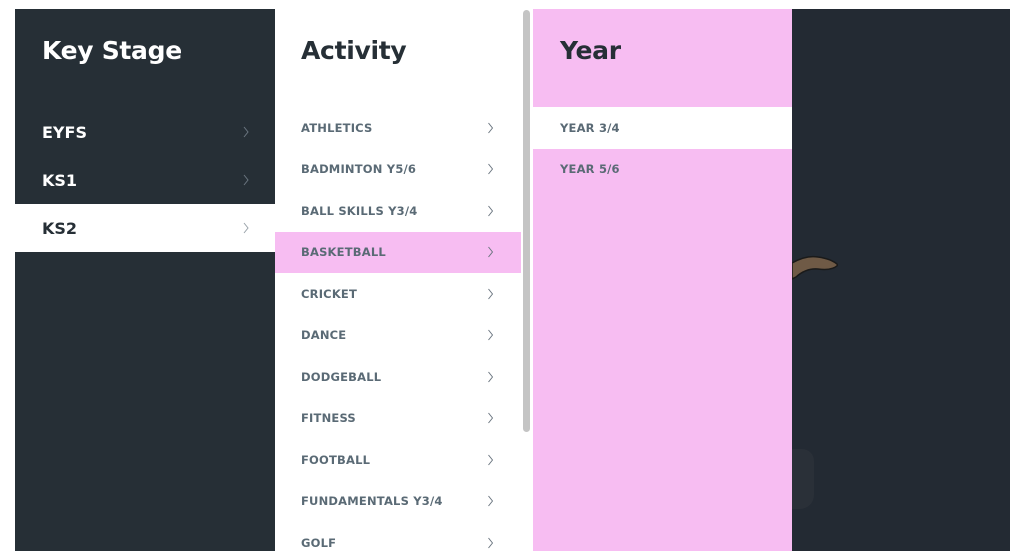 This screenshot has width=1010, height=551. I want to click on activity-item-dodgeball: DODGEBALL, so click(398, 377).